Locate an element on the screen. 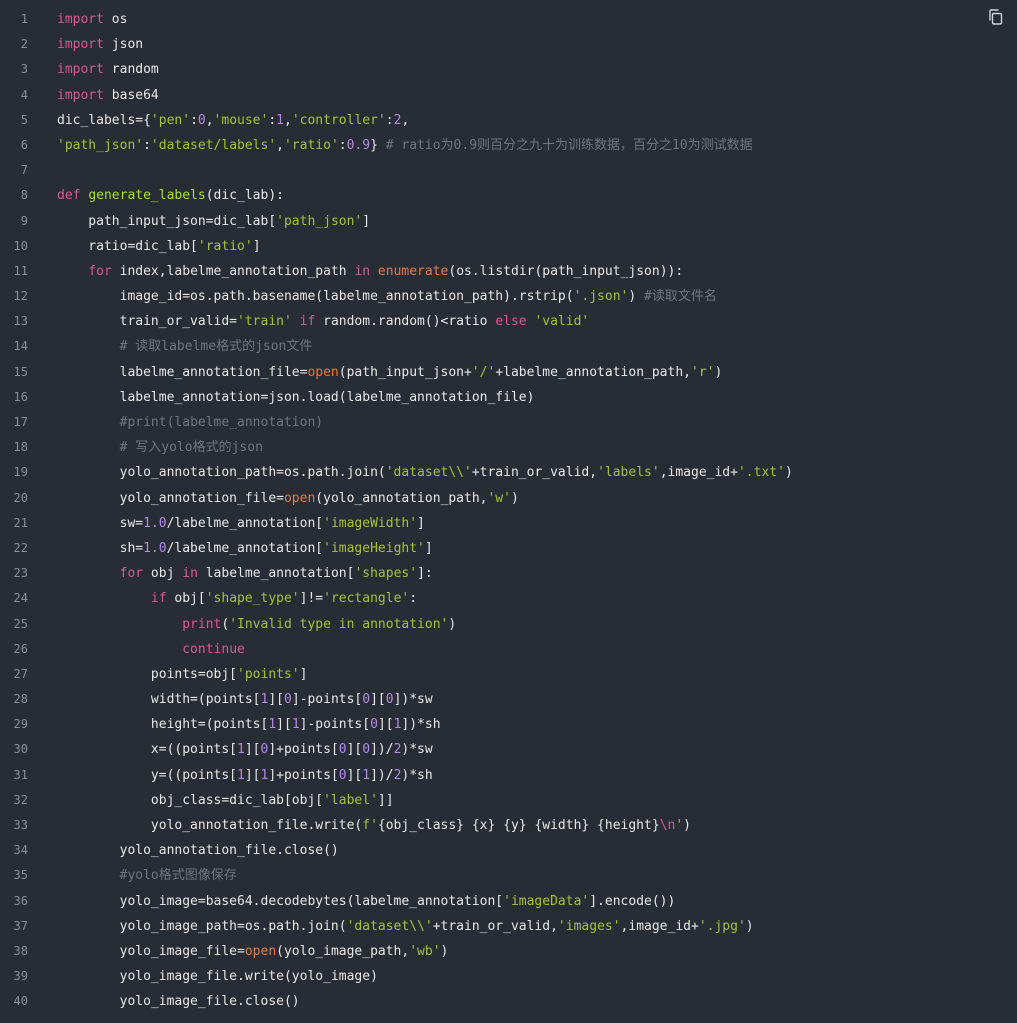 The width and height of the screenshot is (1017, 1023). code-line: 24 if obj['shape_type']!='rectangle': is located at coordinates (508, 598).